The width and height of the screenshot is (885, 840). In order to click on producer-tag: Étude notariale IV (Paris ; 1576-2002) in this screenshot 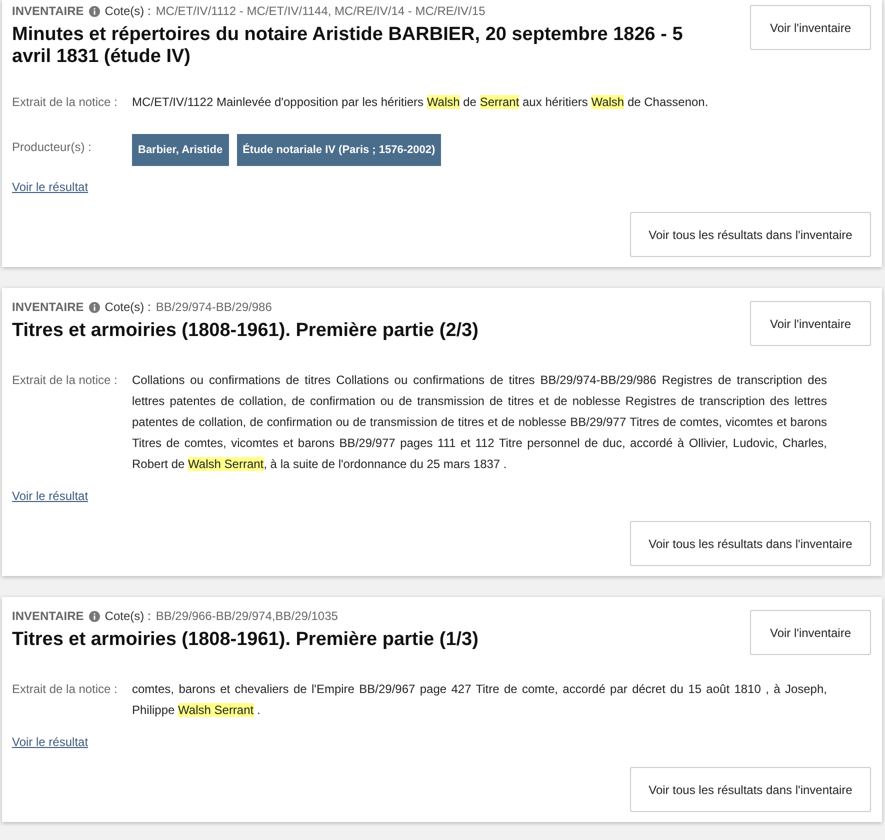, I will do `click(339, 150)`.